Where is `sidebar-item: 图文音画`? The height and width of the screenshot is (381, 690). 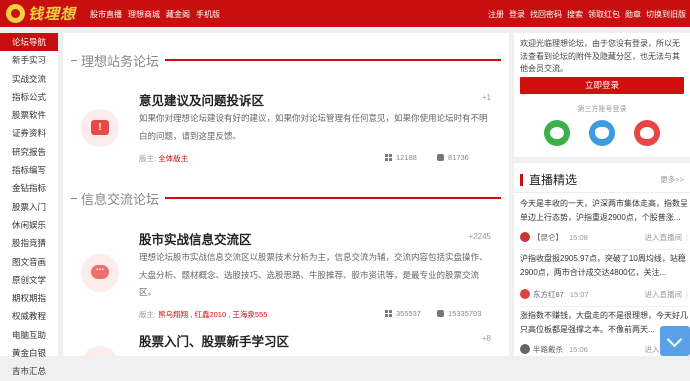
sidebar-item: 图文音画 is located at coordinates (29, 262).